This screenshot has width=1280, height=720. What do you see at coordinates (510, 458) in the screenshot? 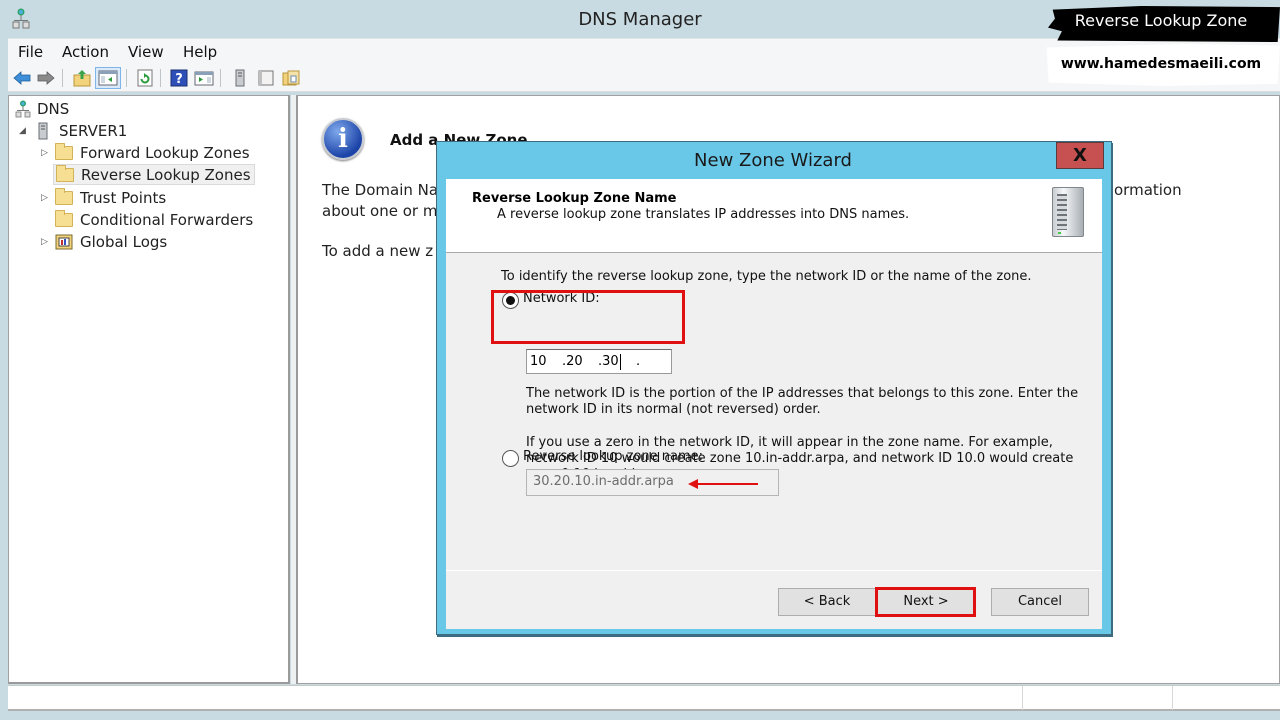
I see `zone-name-radio` at bounding box center [510, 458].